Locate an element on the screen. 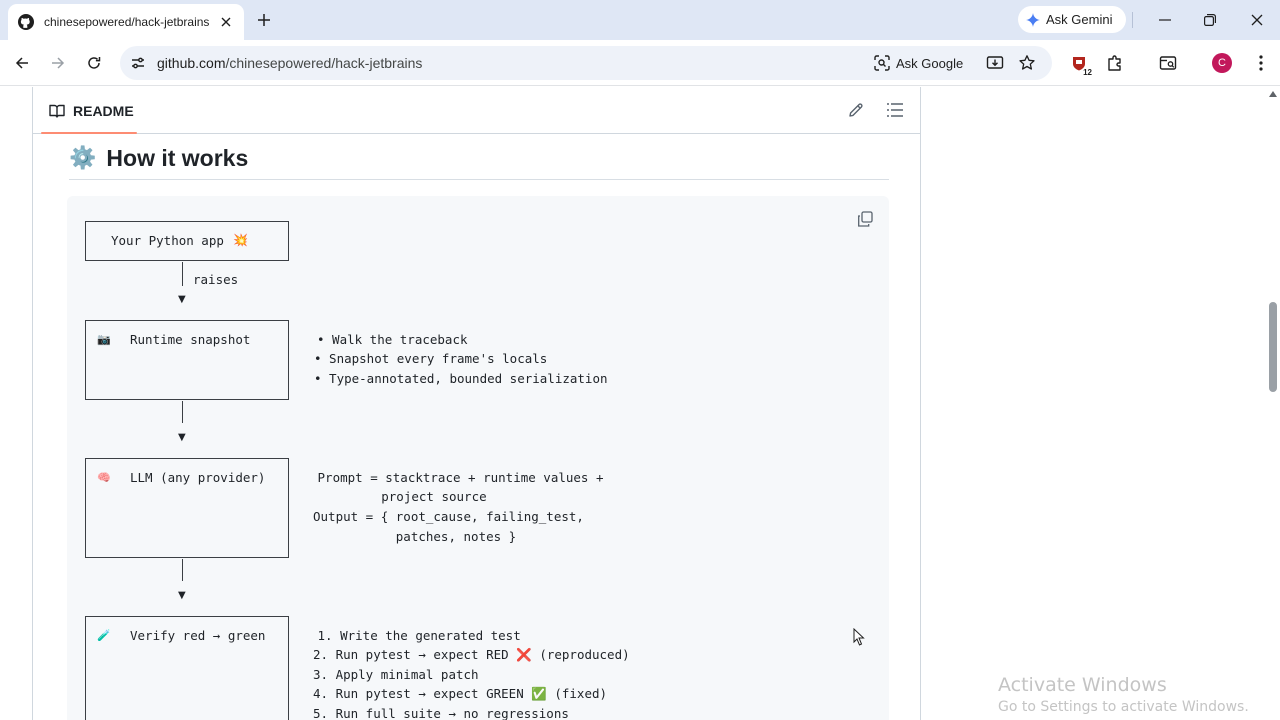 This screenshot has height=720, width=1280. readme-tab: README is located at coordinates (91, 110).